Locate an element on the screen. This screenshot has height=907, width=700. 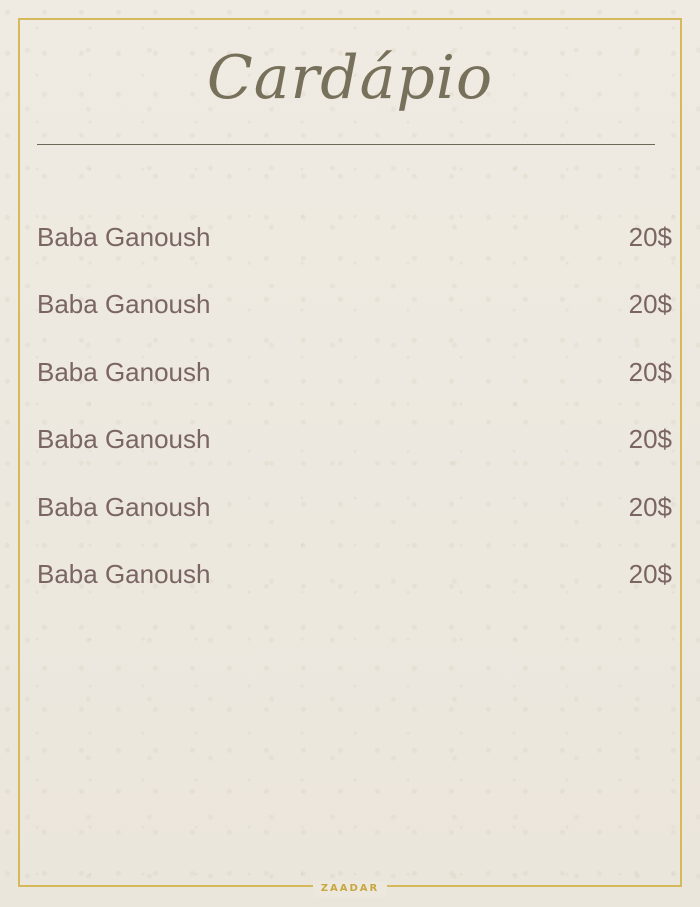
title-divider is located at coordinates (346, 144).